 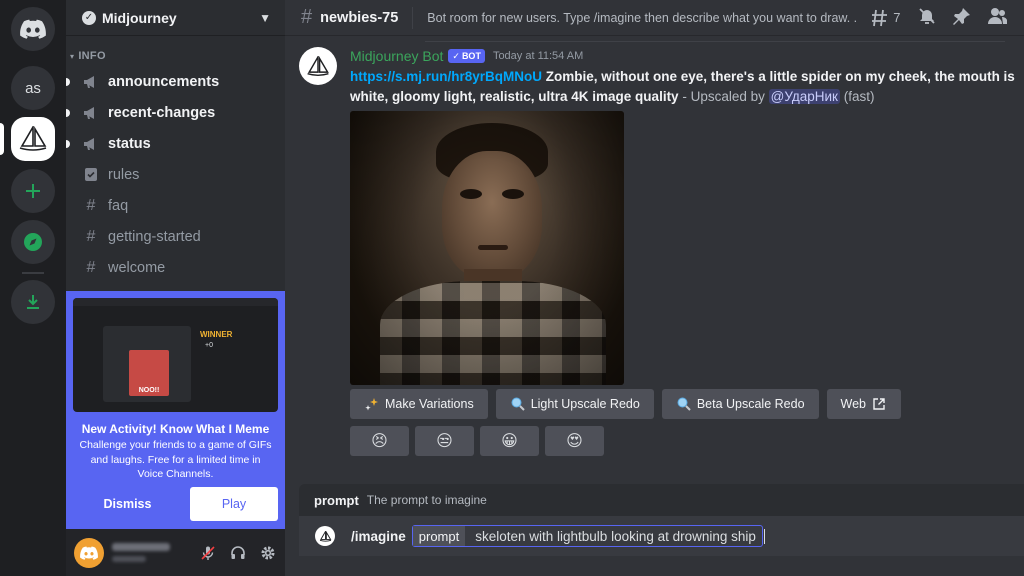 I want to click on web-button: Web, so click(x=863, y=404).